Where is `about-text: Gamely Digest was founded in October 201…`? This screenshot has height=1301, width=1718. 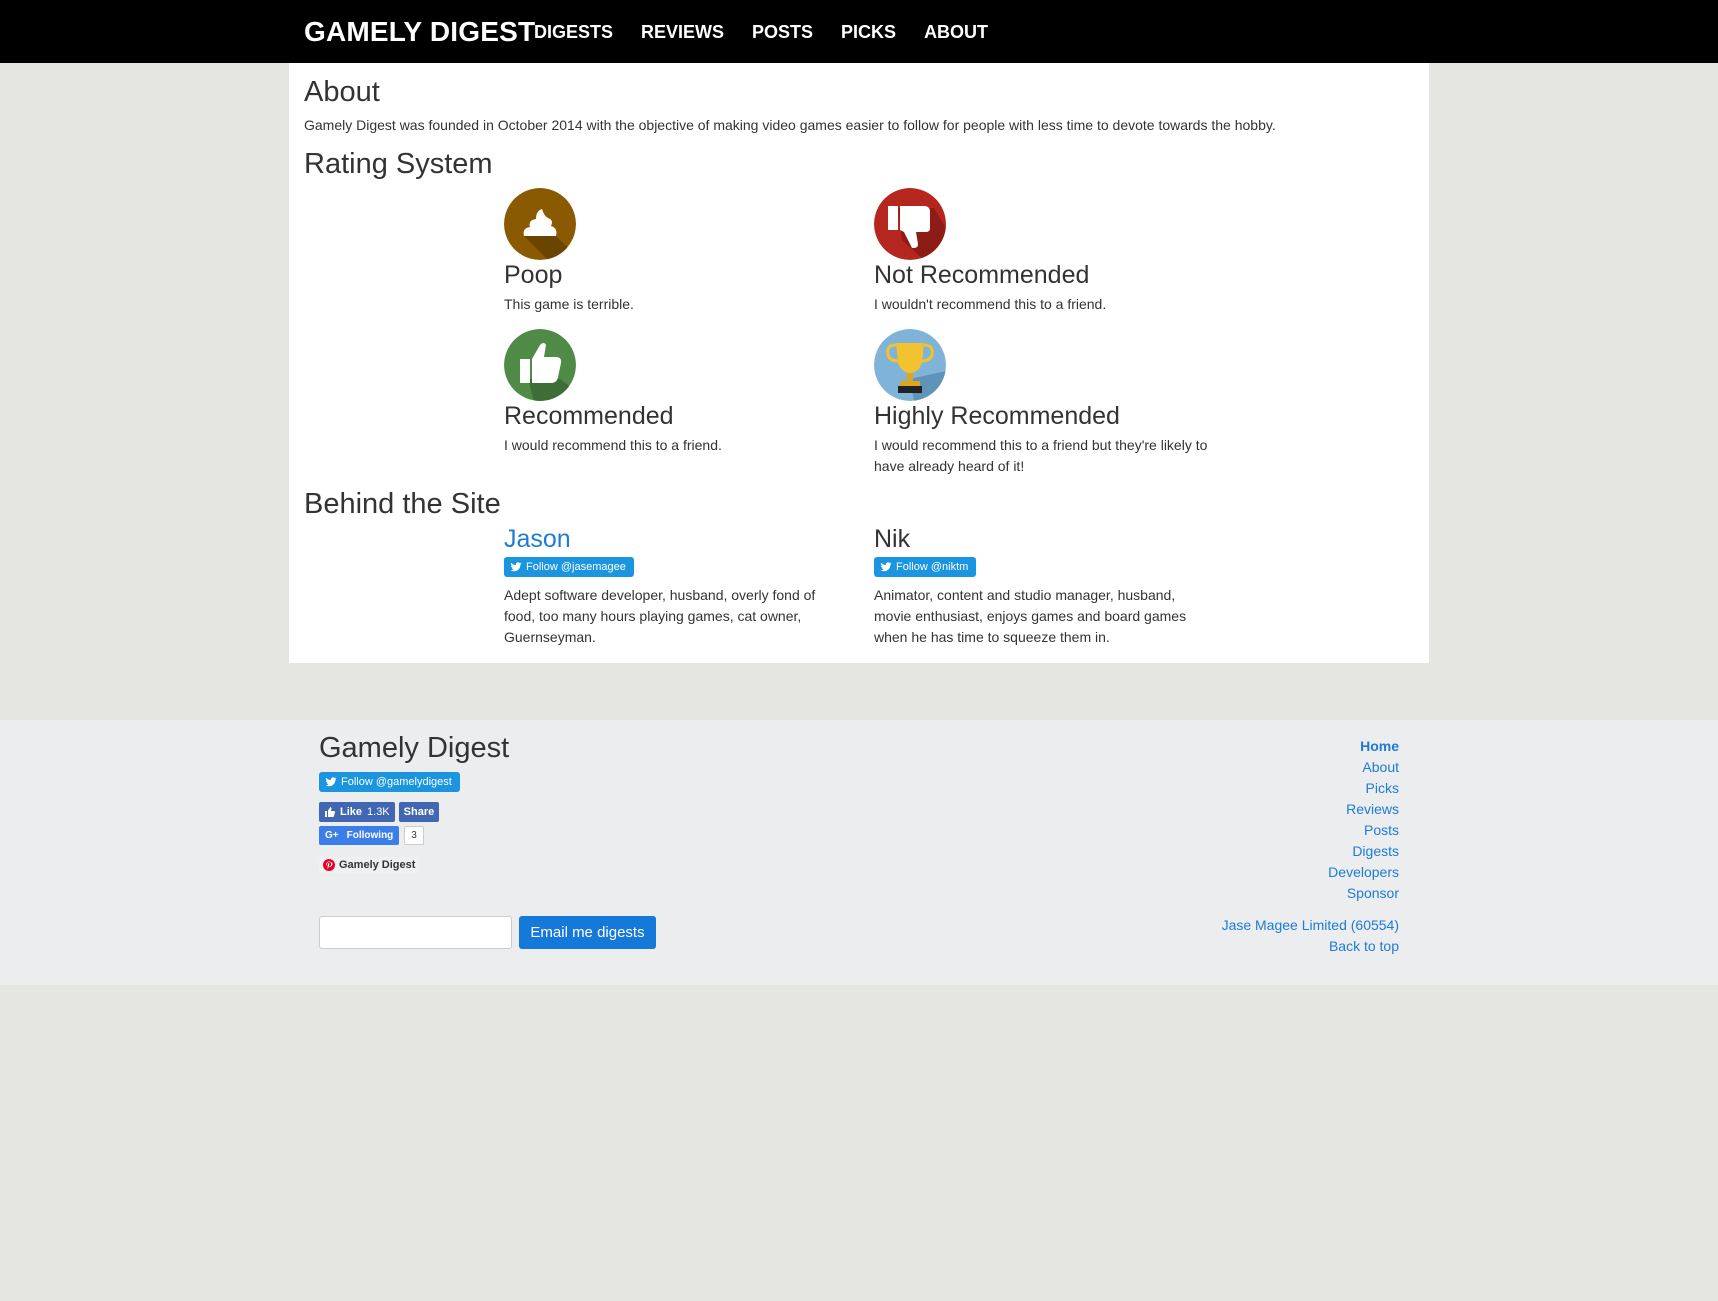 about-text: Gamely Digest was founded in October 201… is located at coordinates (790, 125).